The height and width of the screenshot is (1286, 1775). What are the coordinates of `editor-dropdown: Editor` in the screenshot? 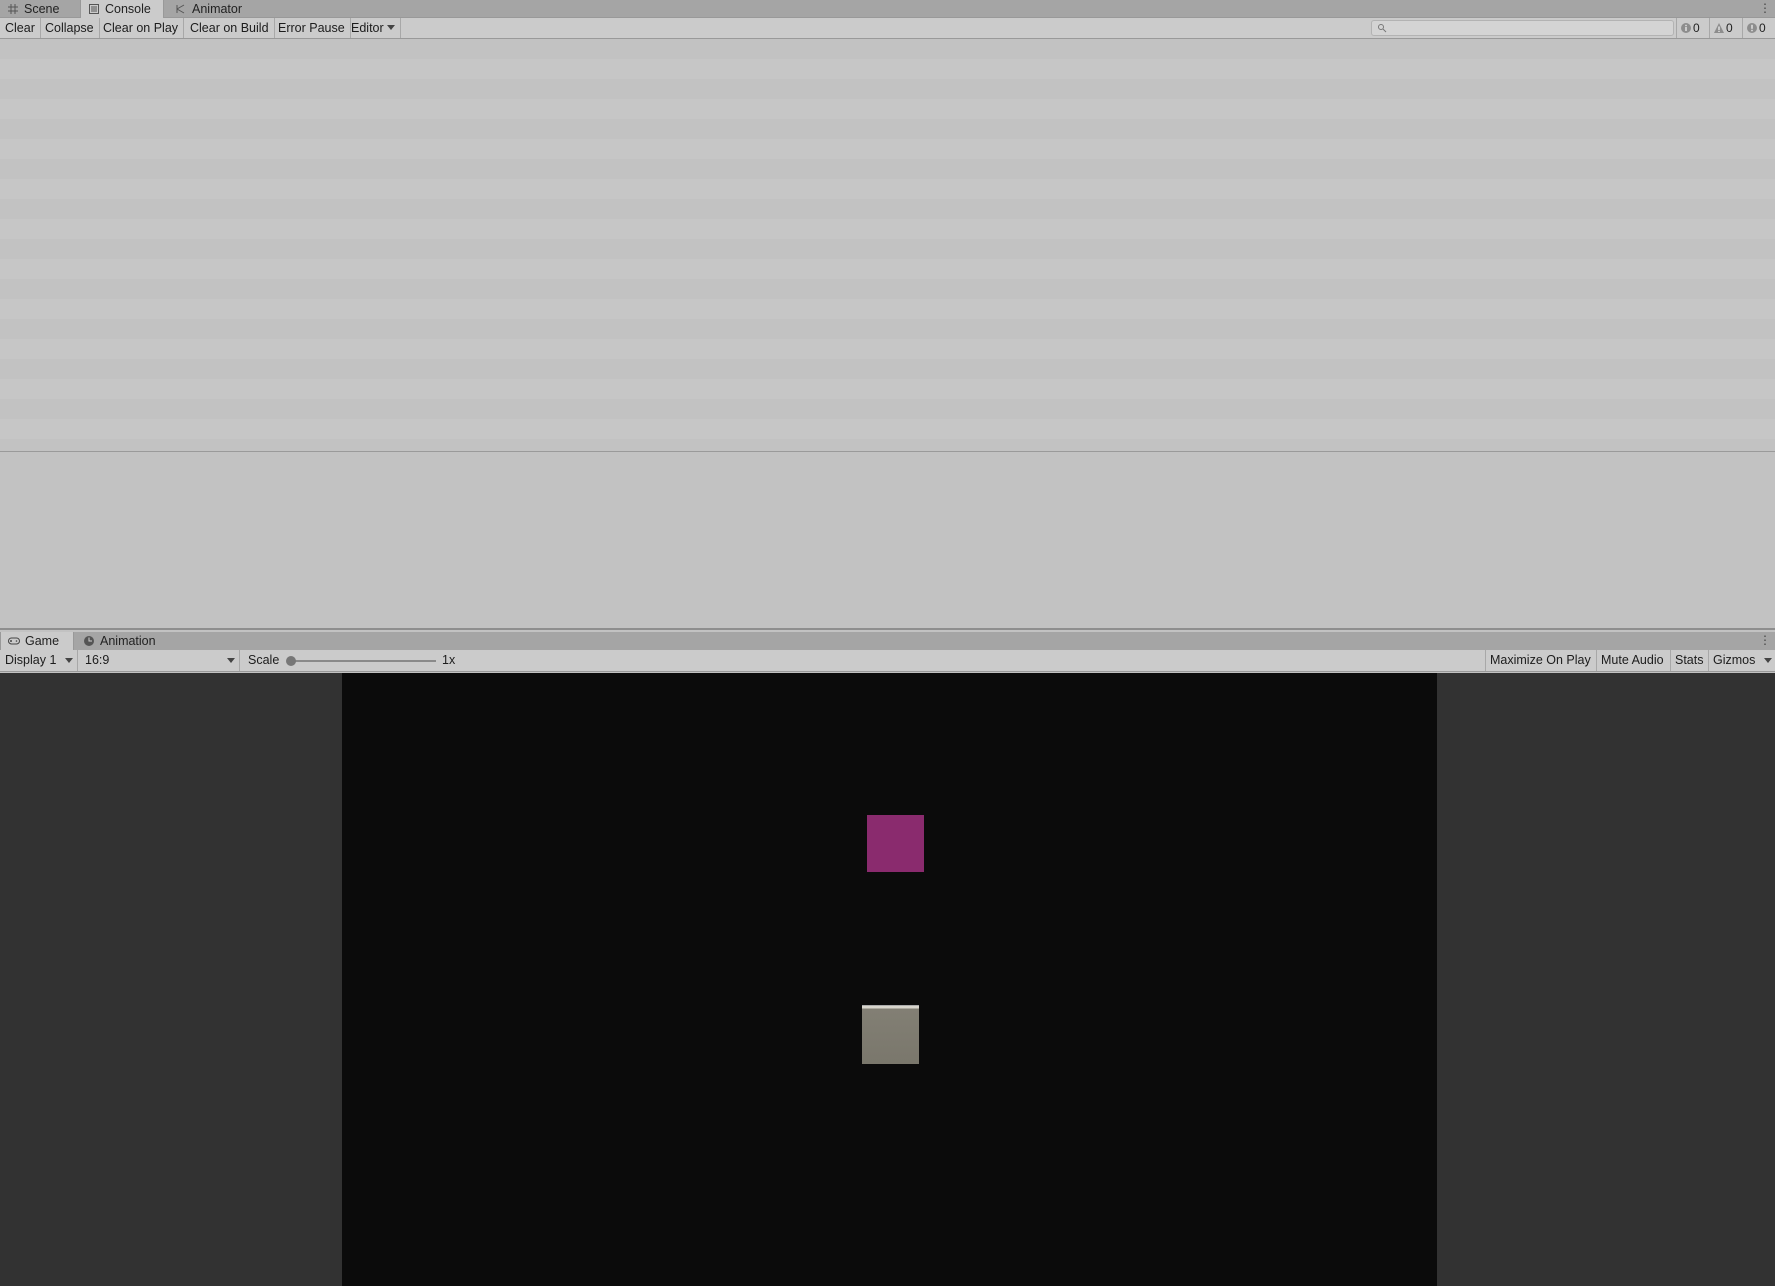 It's located at (373, 28).